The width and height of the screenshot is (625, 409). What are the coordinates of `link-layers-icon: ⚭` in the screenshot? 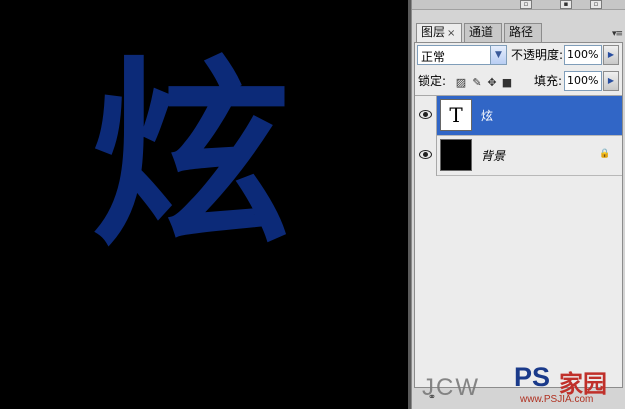 It's located at (432, 397).